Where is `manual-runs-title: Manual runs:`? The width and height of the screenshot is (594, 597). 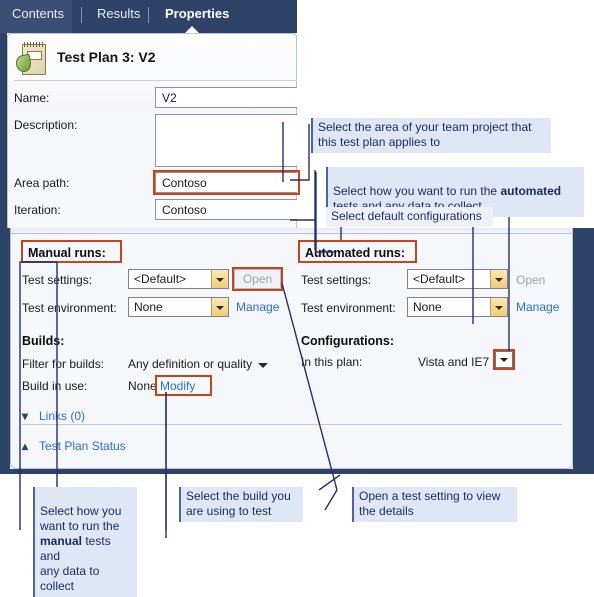 manual-runs-title: Manual runs: is located at coordinates (67, 253).